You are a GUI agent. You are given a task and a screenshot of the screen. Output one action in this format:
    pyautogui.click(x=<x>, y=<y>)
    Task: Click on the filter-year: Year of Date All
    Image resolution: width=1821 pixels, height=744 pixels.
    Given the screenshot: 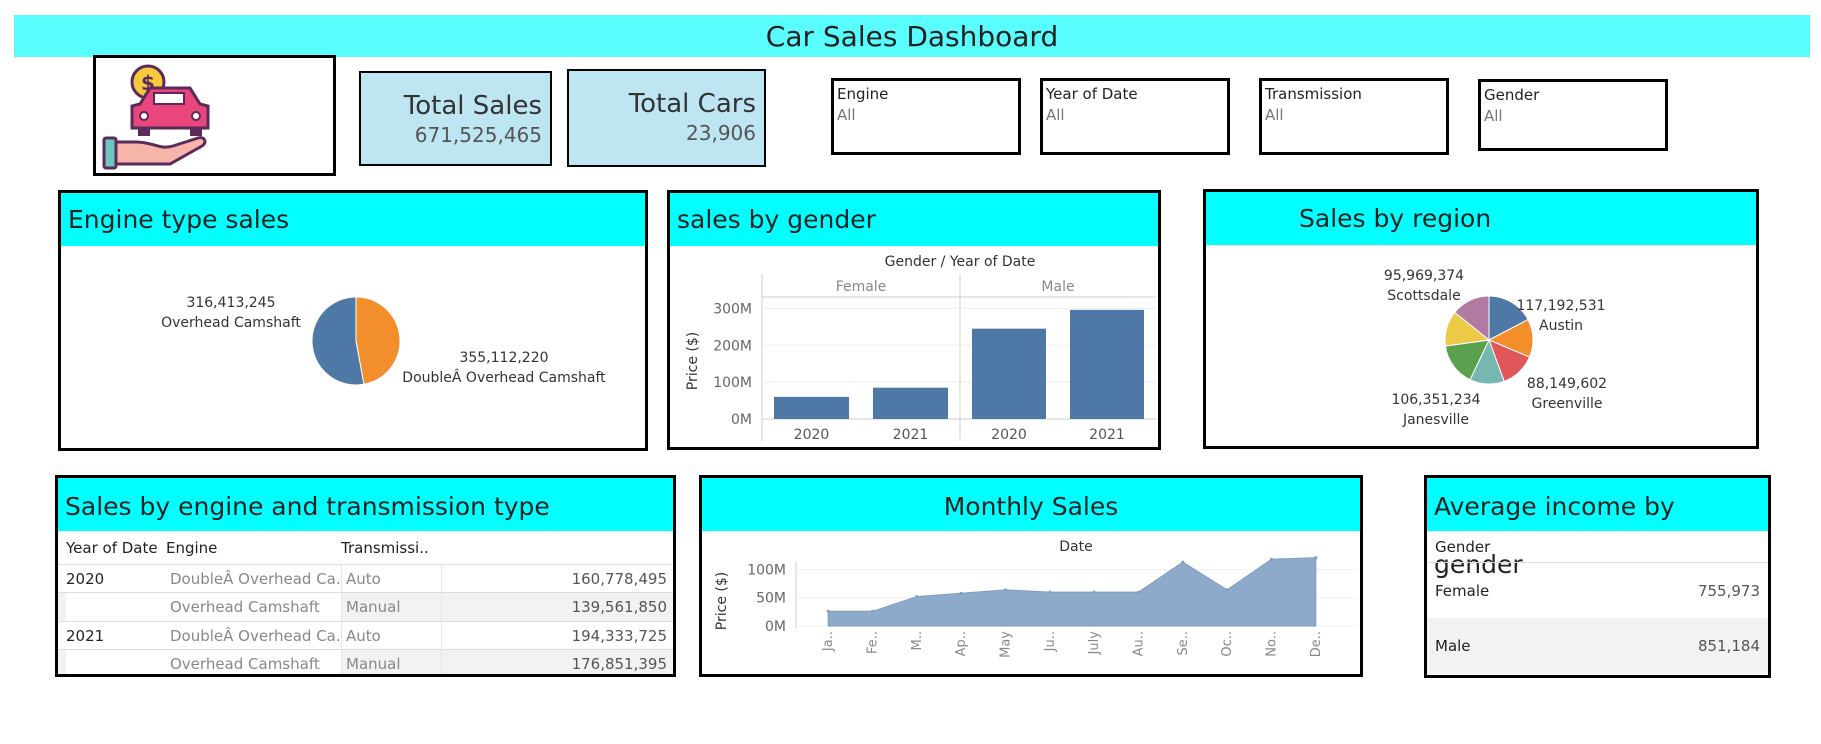 What is the action you would take?
    pyautogui.click(x=1135, y=116)
    